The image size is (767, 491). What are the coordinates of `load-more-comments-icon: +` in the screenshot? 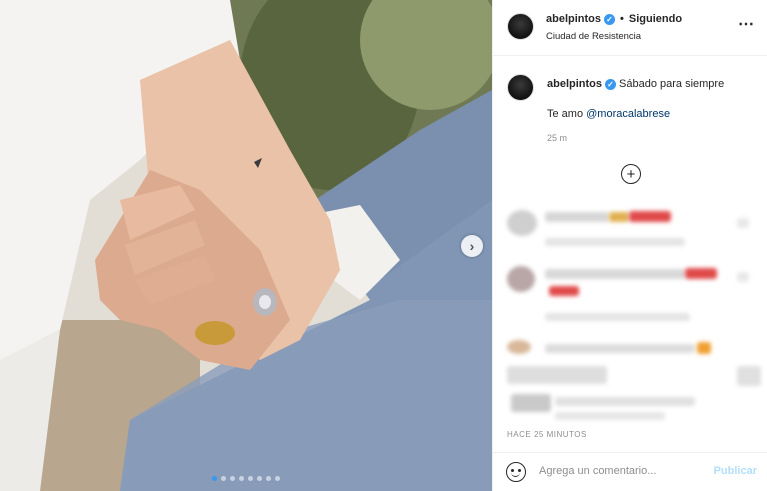 It's located at (631, 174).